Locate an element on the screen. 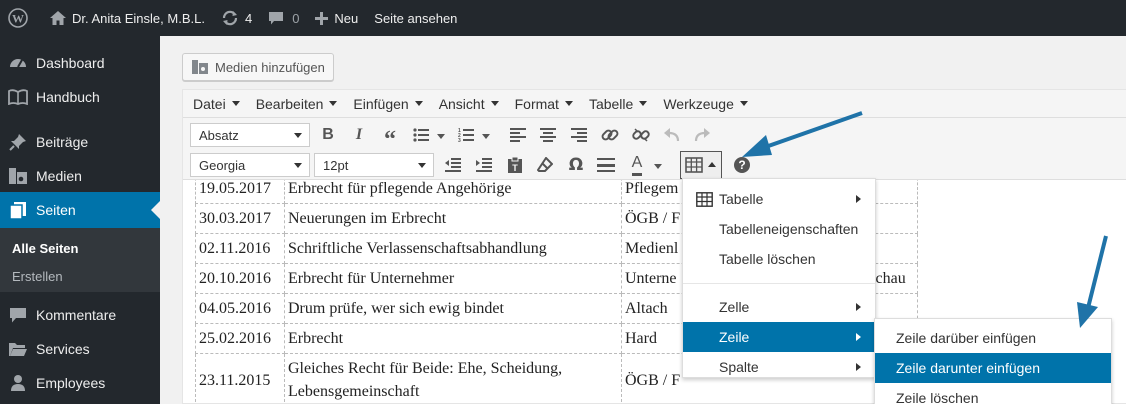  paste-text-button: T is located at coordinates (515, 165).